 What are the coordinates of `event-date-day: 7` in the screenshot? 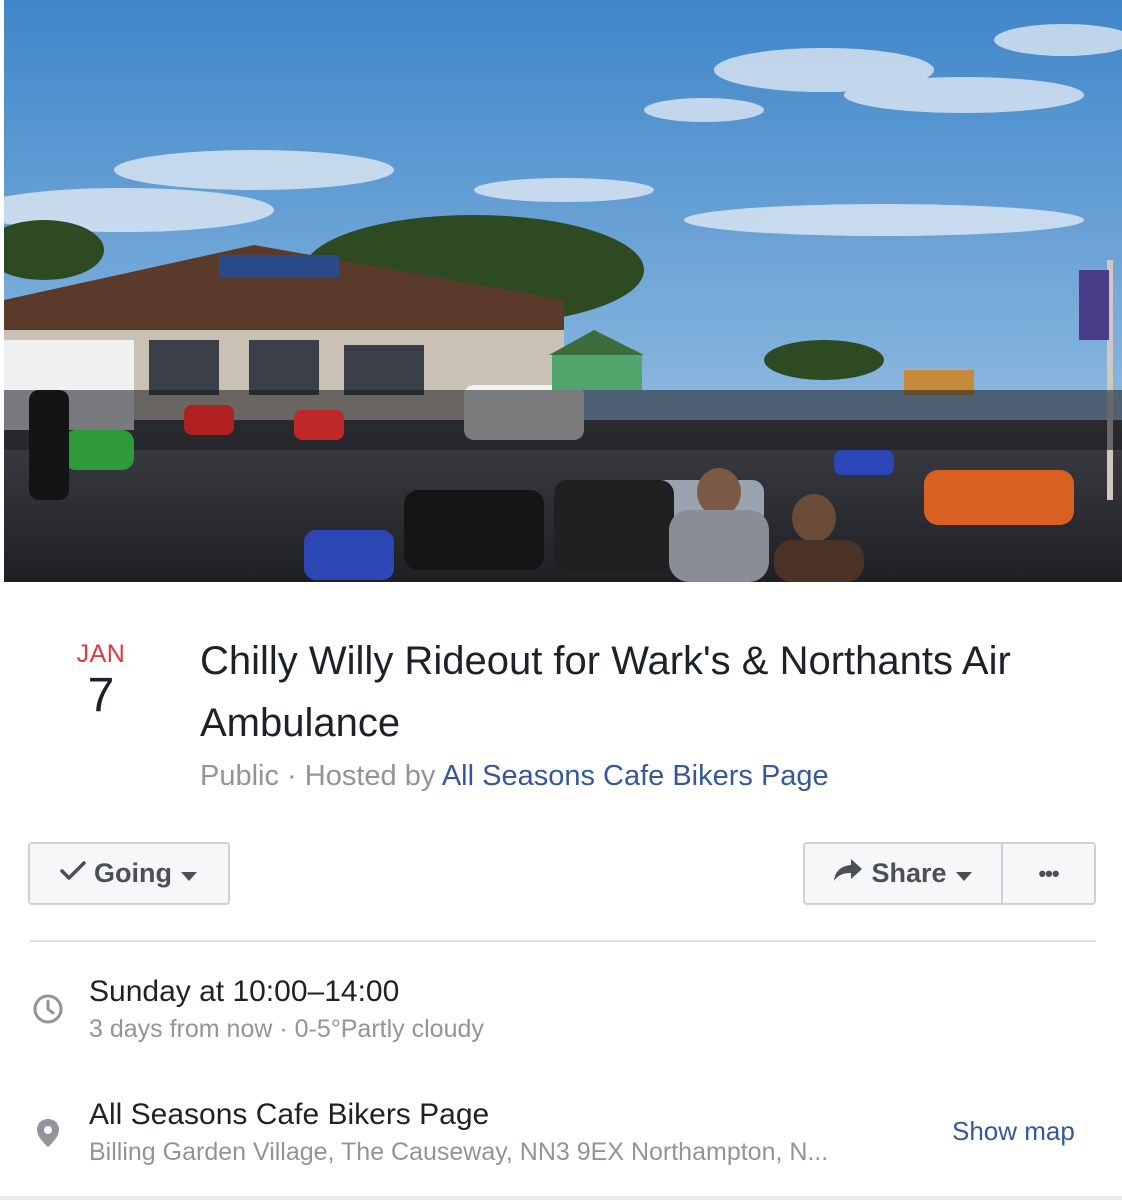 It's located at (101, 695).